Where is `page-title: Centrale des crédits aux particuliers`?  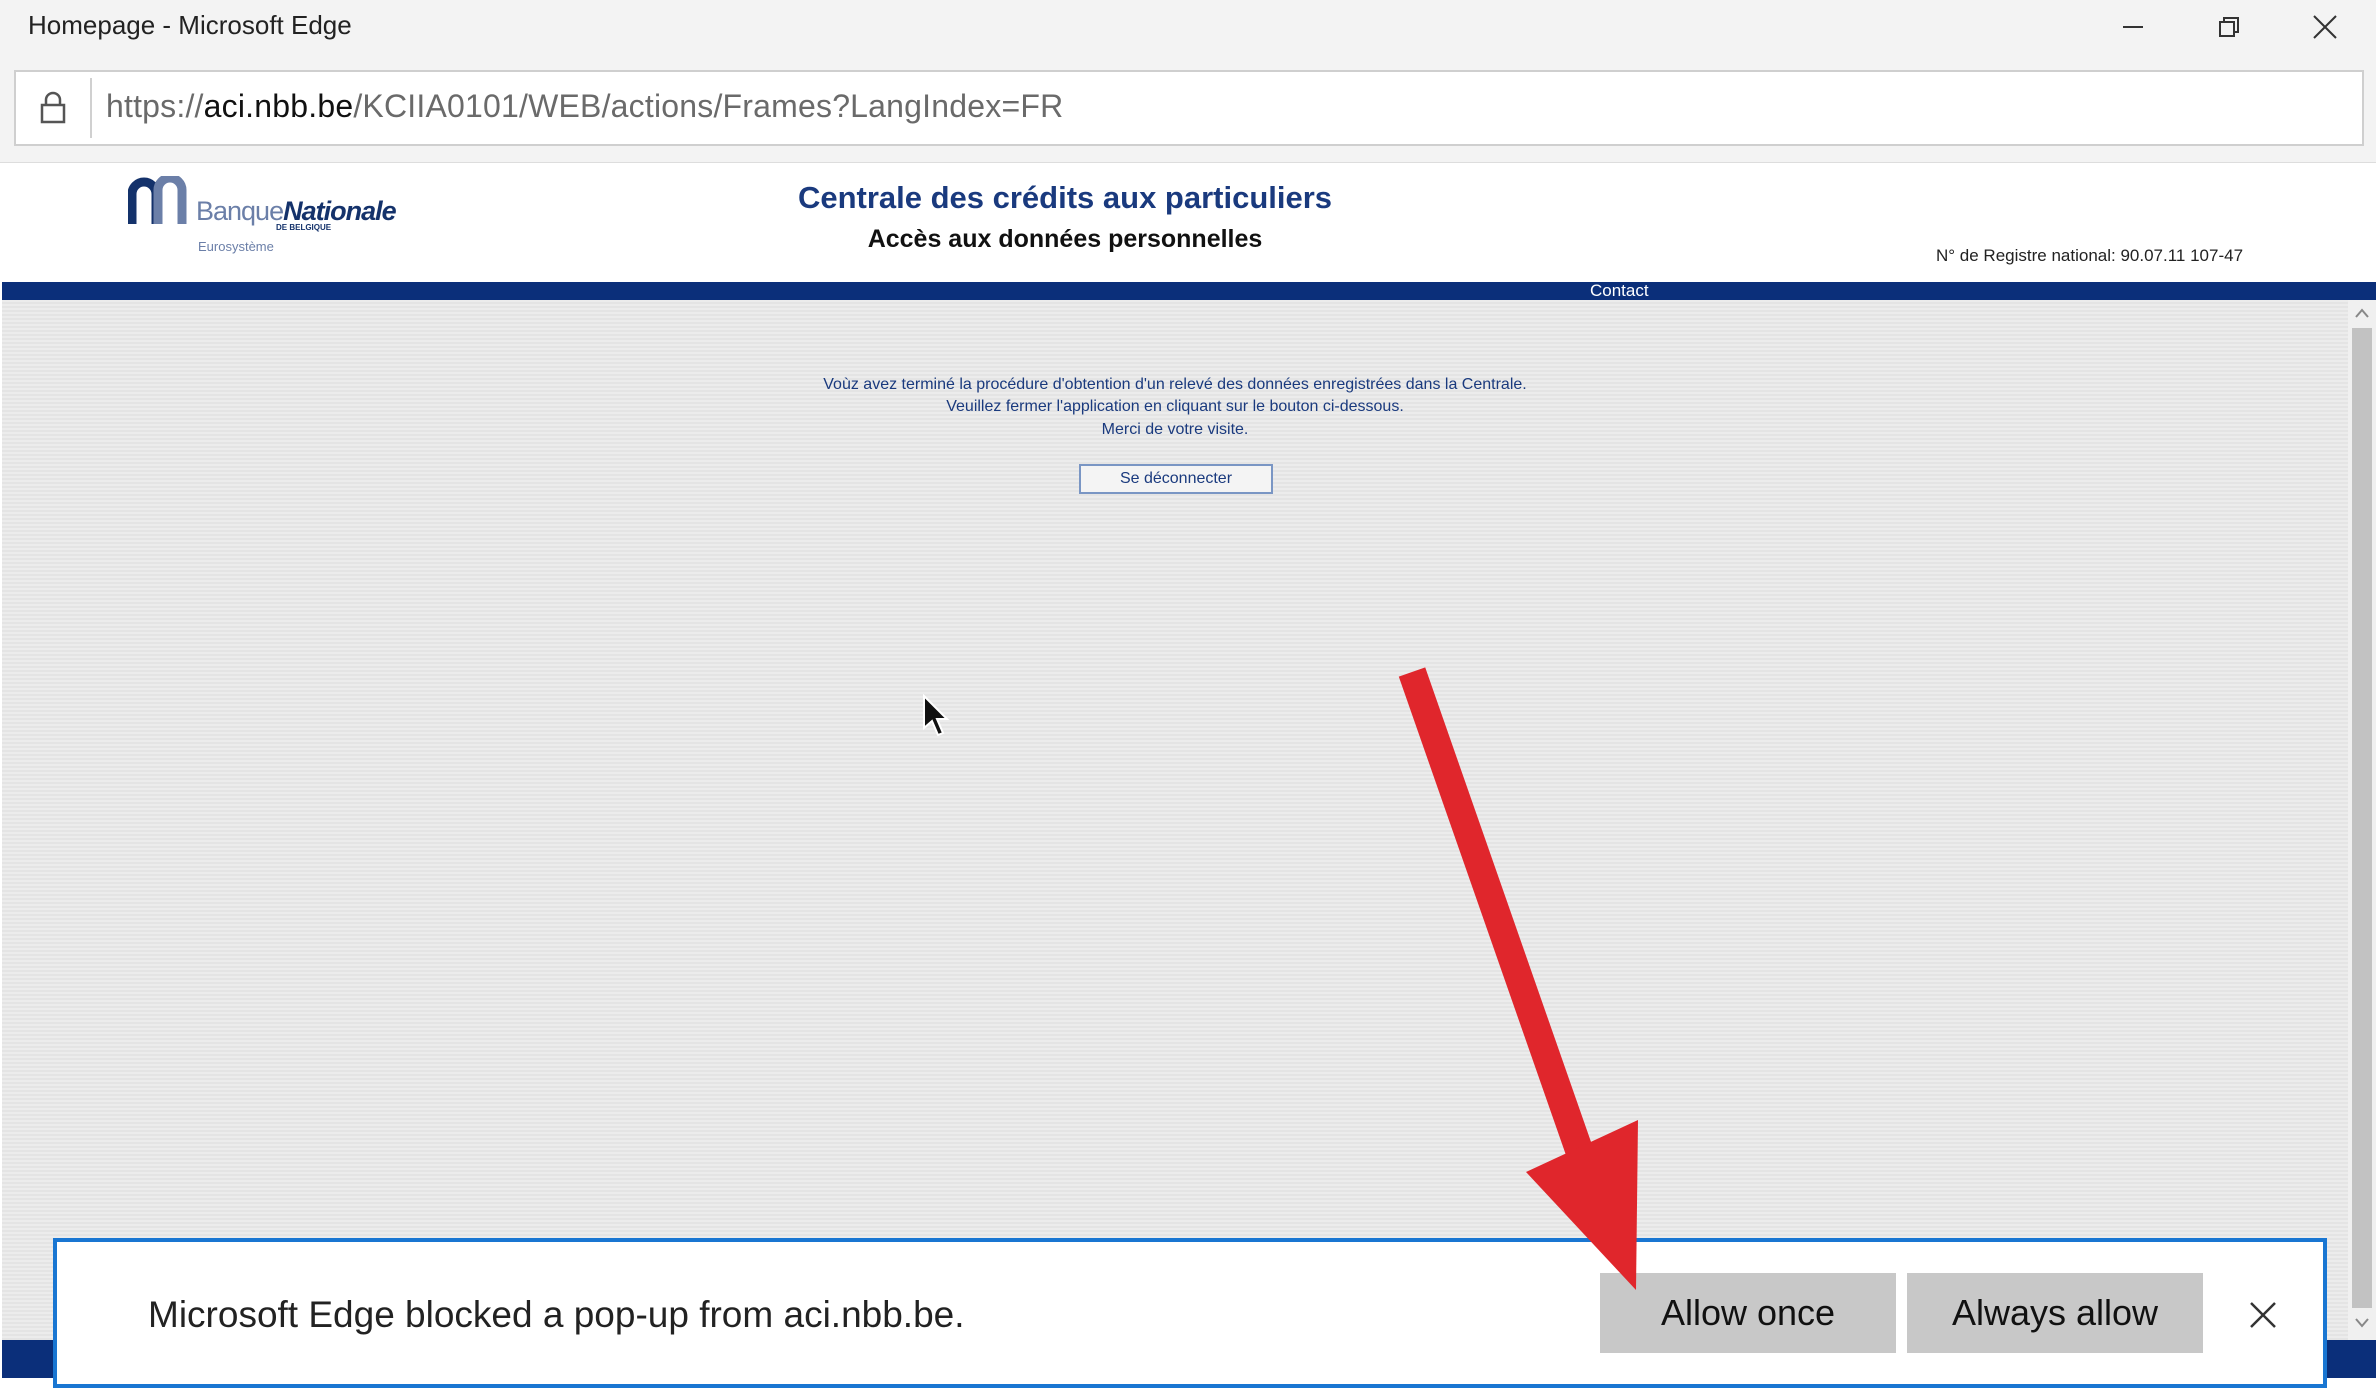
page-title: Centrale des crédits aux particuliers is located at coordinates (1065, 197).